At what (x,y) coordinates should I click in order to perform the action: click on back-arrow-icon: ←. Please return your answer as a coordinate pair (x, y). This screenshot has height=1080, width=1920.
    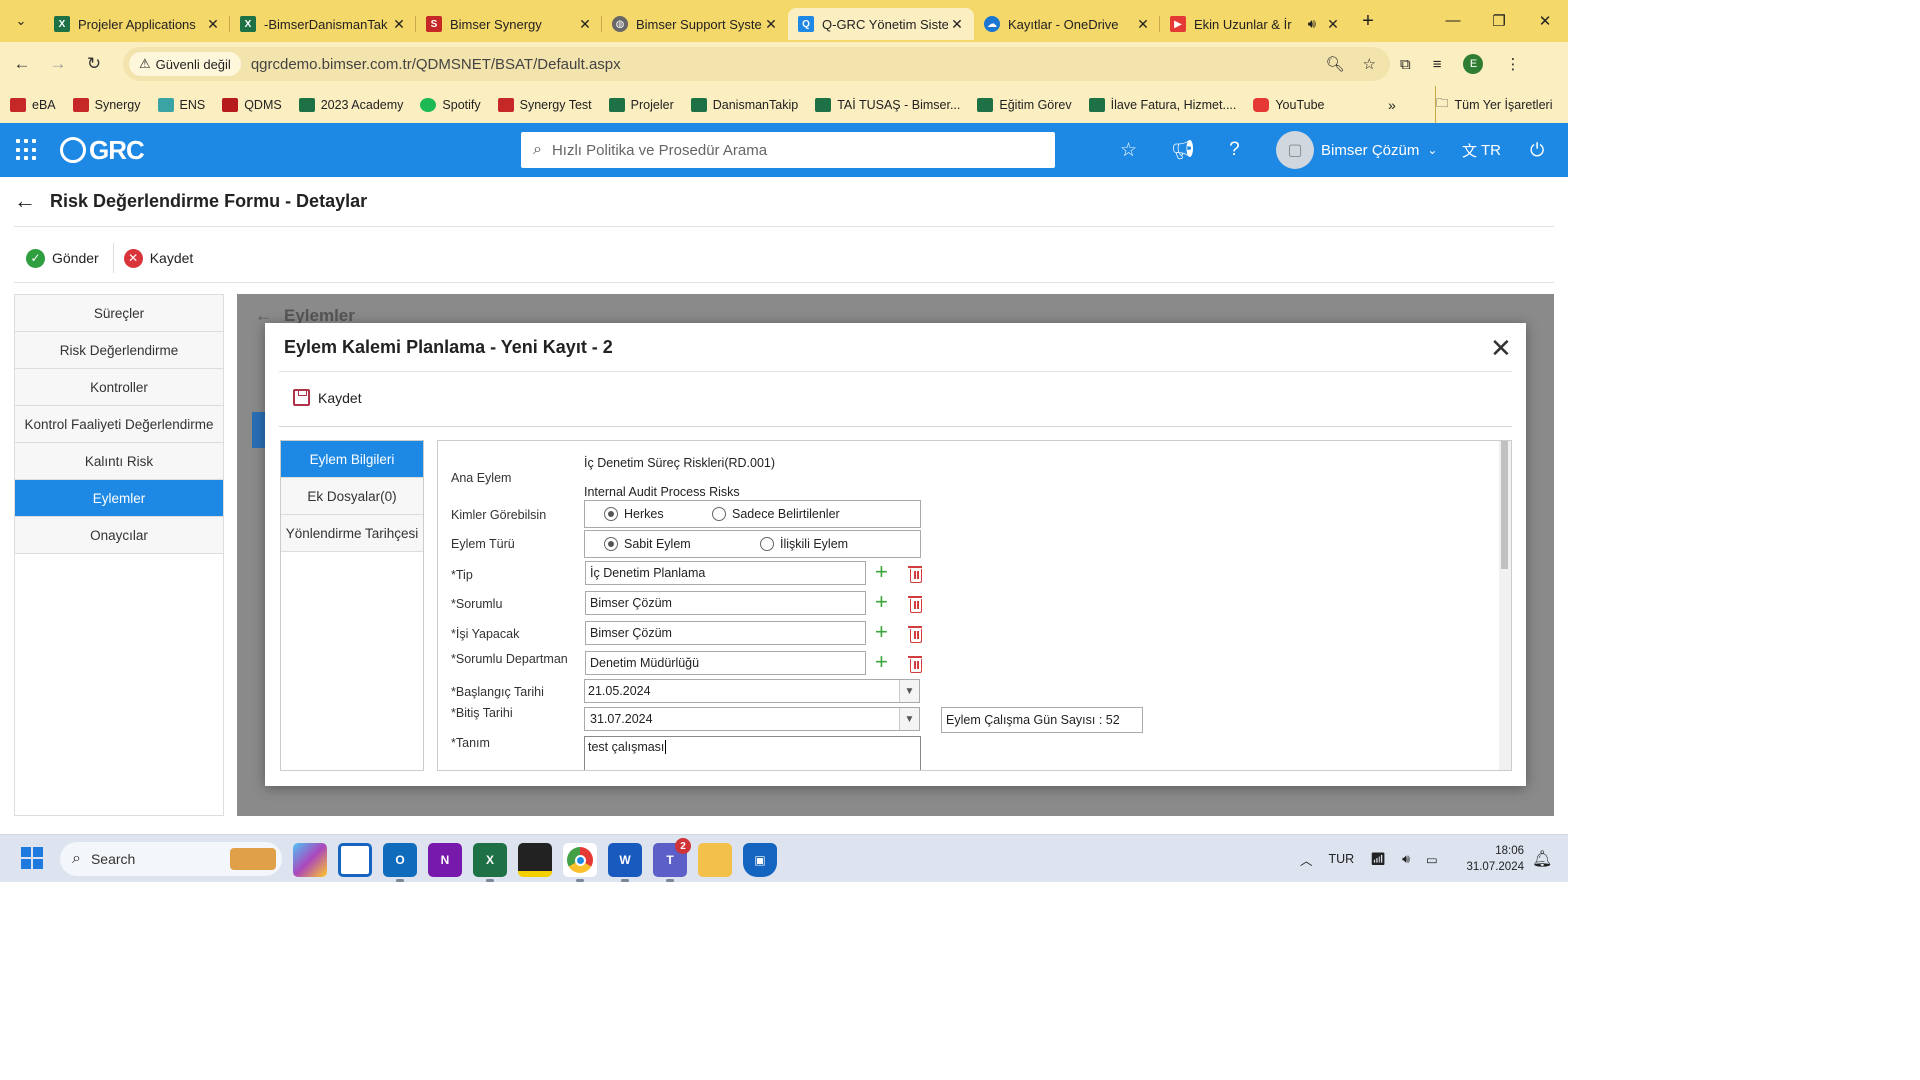
    Looking at the image, I should click on (25, 201).